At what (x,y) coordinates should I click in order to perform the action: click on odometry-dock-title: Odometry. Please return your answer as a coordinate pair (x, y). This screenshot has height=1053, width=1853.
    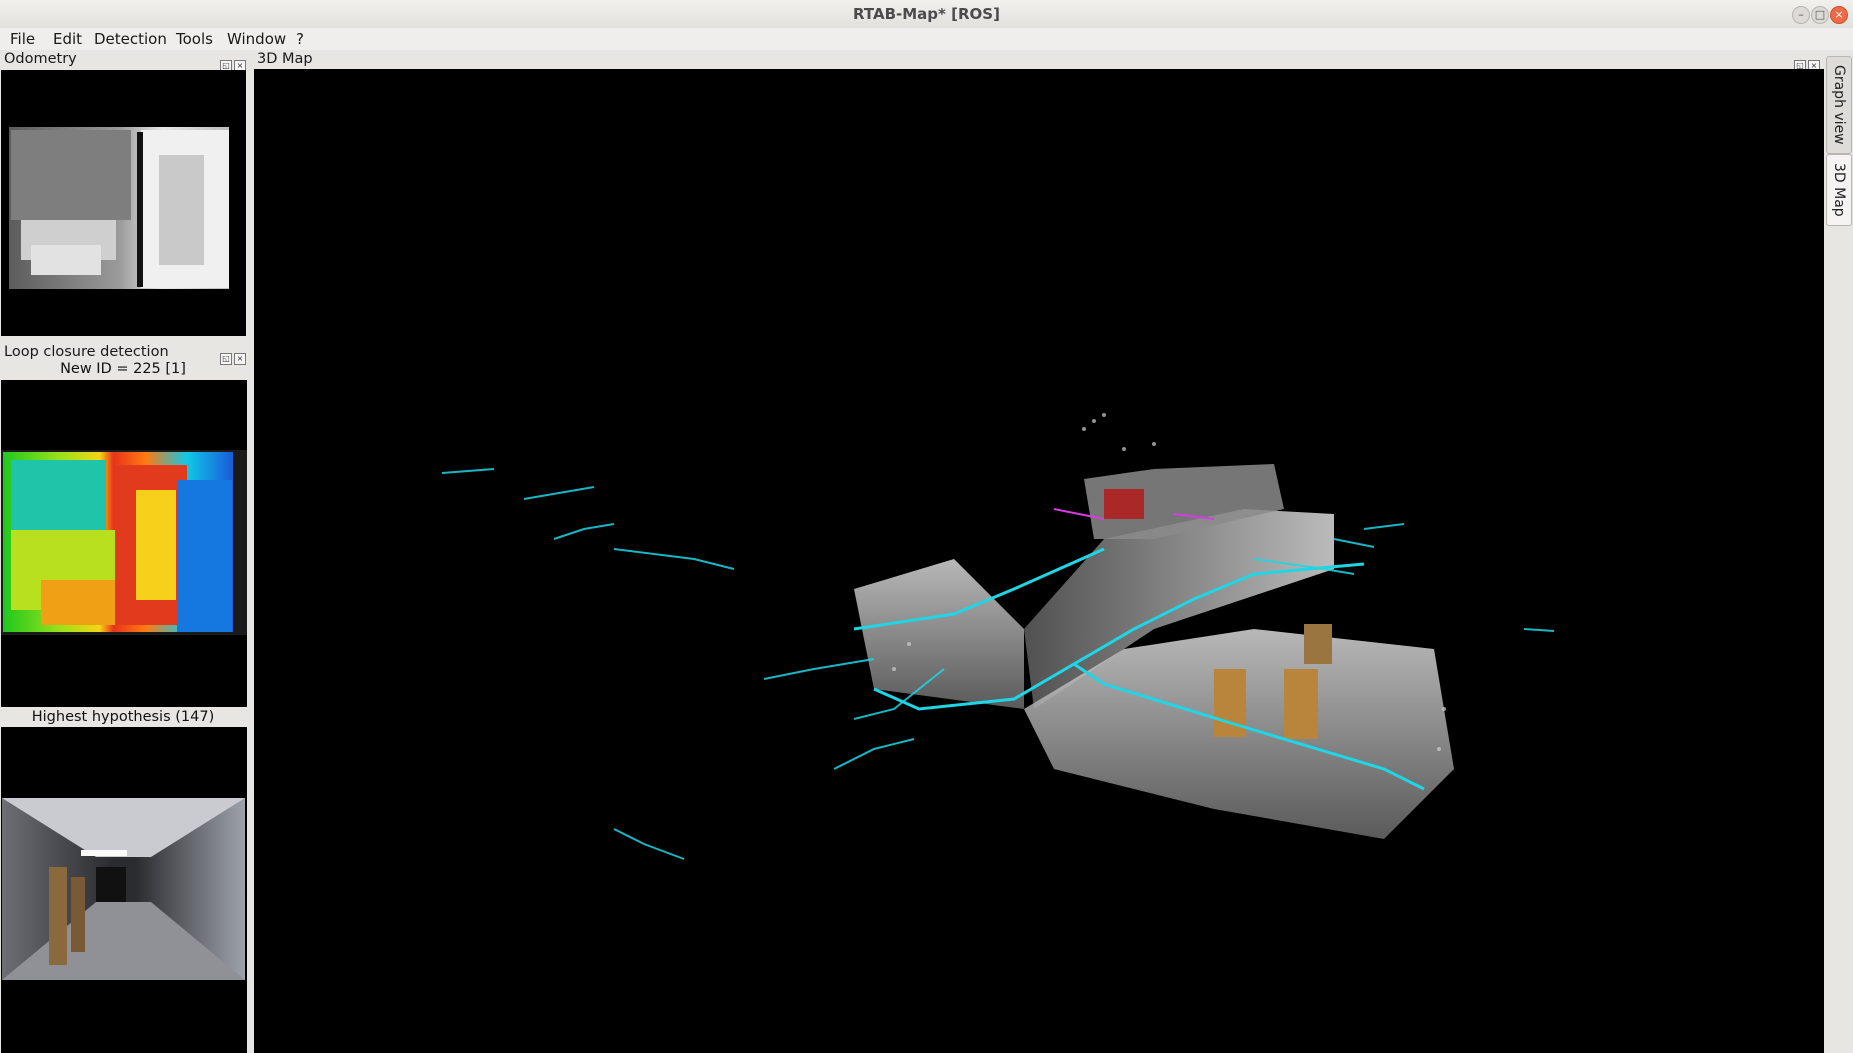
    Looking at the image, I should click on (40, 59).